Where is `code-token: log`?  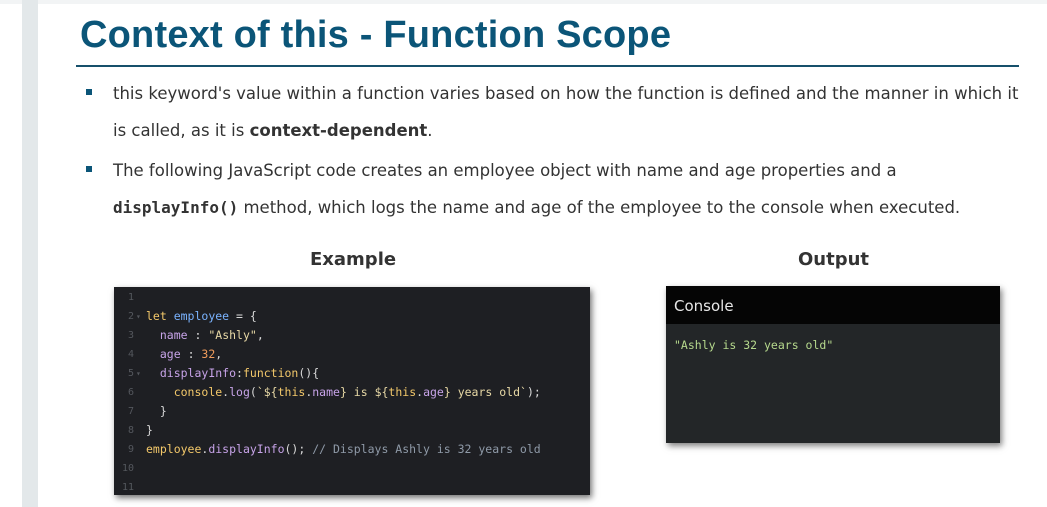
code-token: log is located at coordinates (239, 392).